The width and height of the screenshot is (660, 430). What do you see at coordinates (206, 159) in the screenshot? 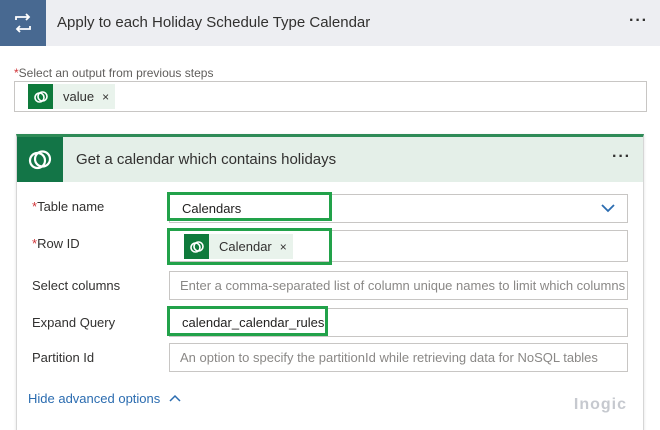
I see `action-title: Get a calendar which contains holidays` at bounding box center [206, 159].